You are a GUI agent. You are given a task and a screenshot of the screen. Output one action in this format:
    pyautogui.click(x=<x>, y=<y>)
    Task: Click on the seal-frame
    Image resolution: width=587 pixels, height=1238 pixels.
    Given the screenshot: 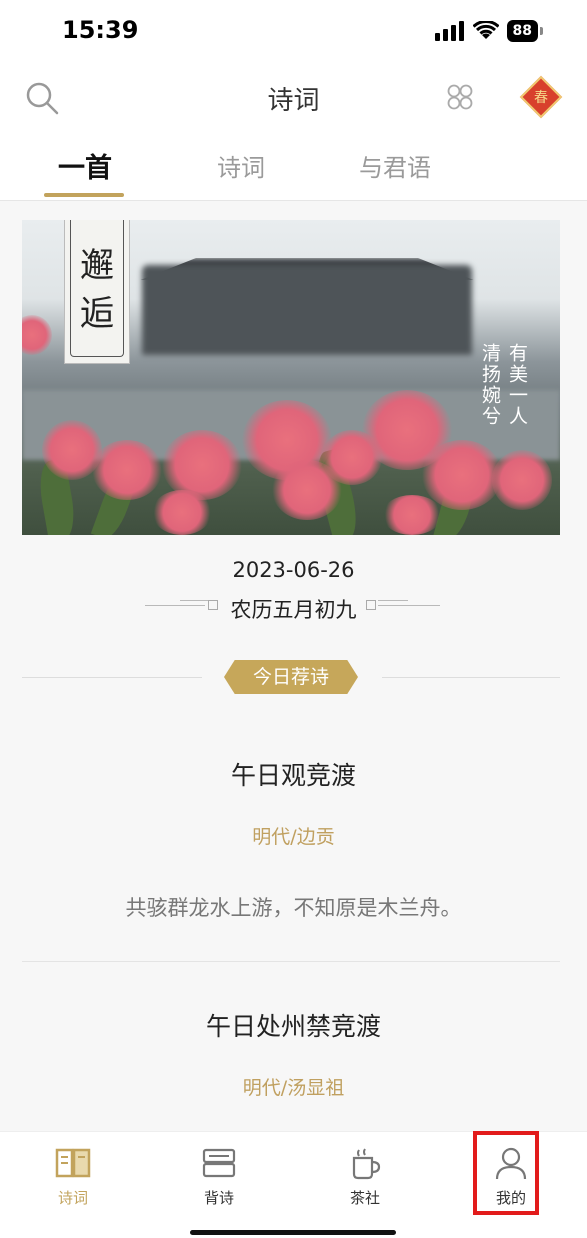 What is the action you would take?
    pyautogui.click(x=97, y=288)
    